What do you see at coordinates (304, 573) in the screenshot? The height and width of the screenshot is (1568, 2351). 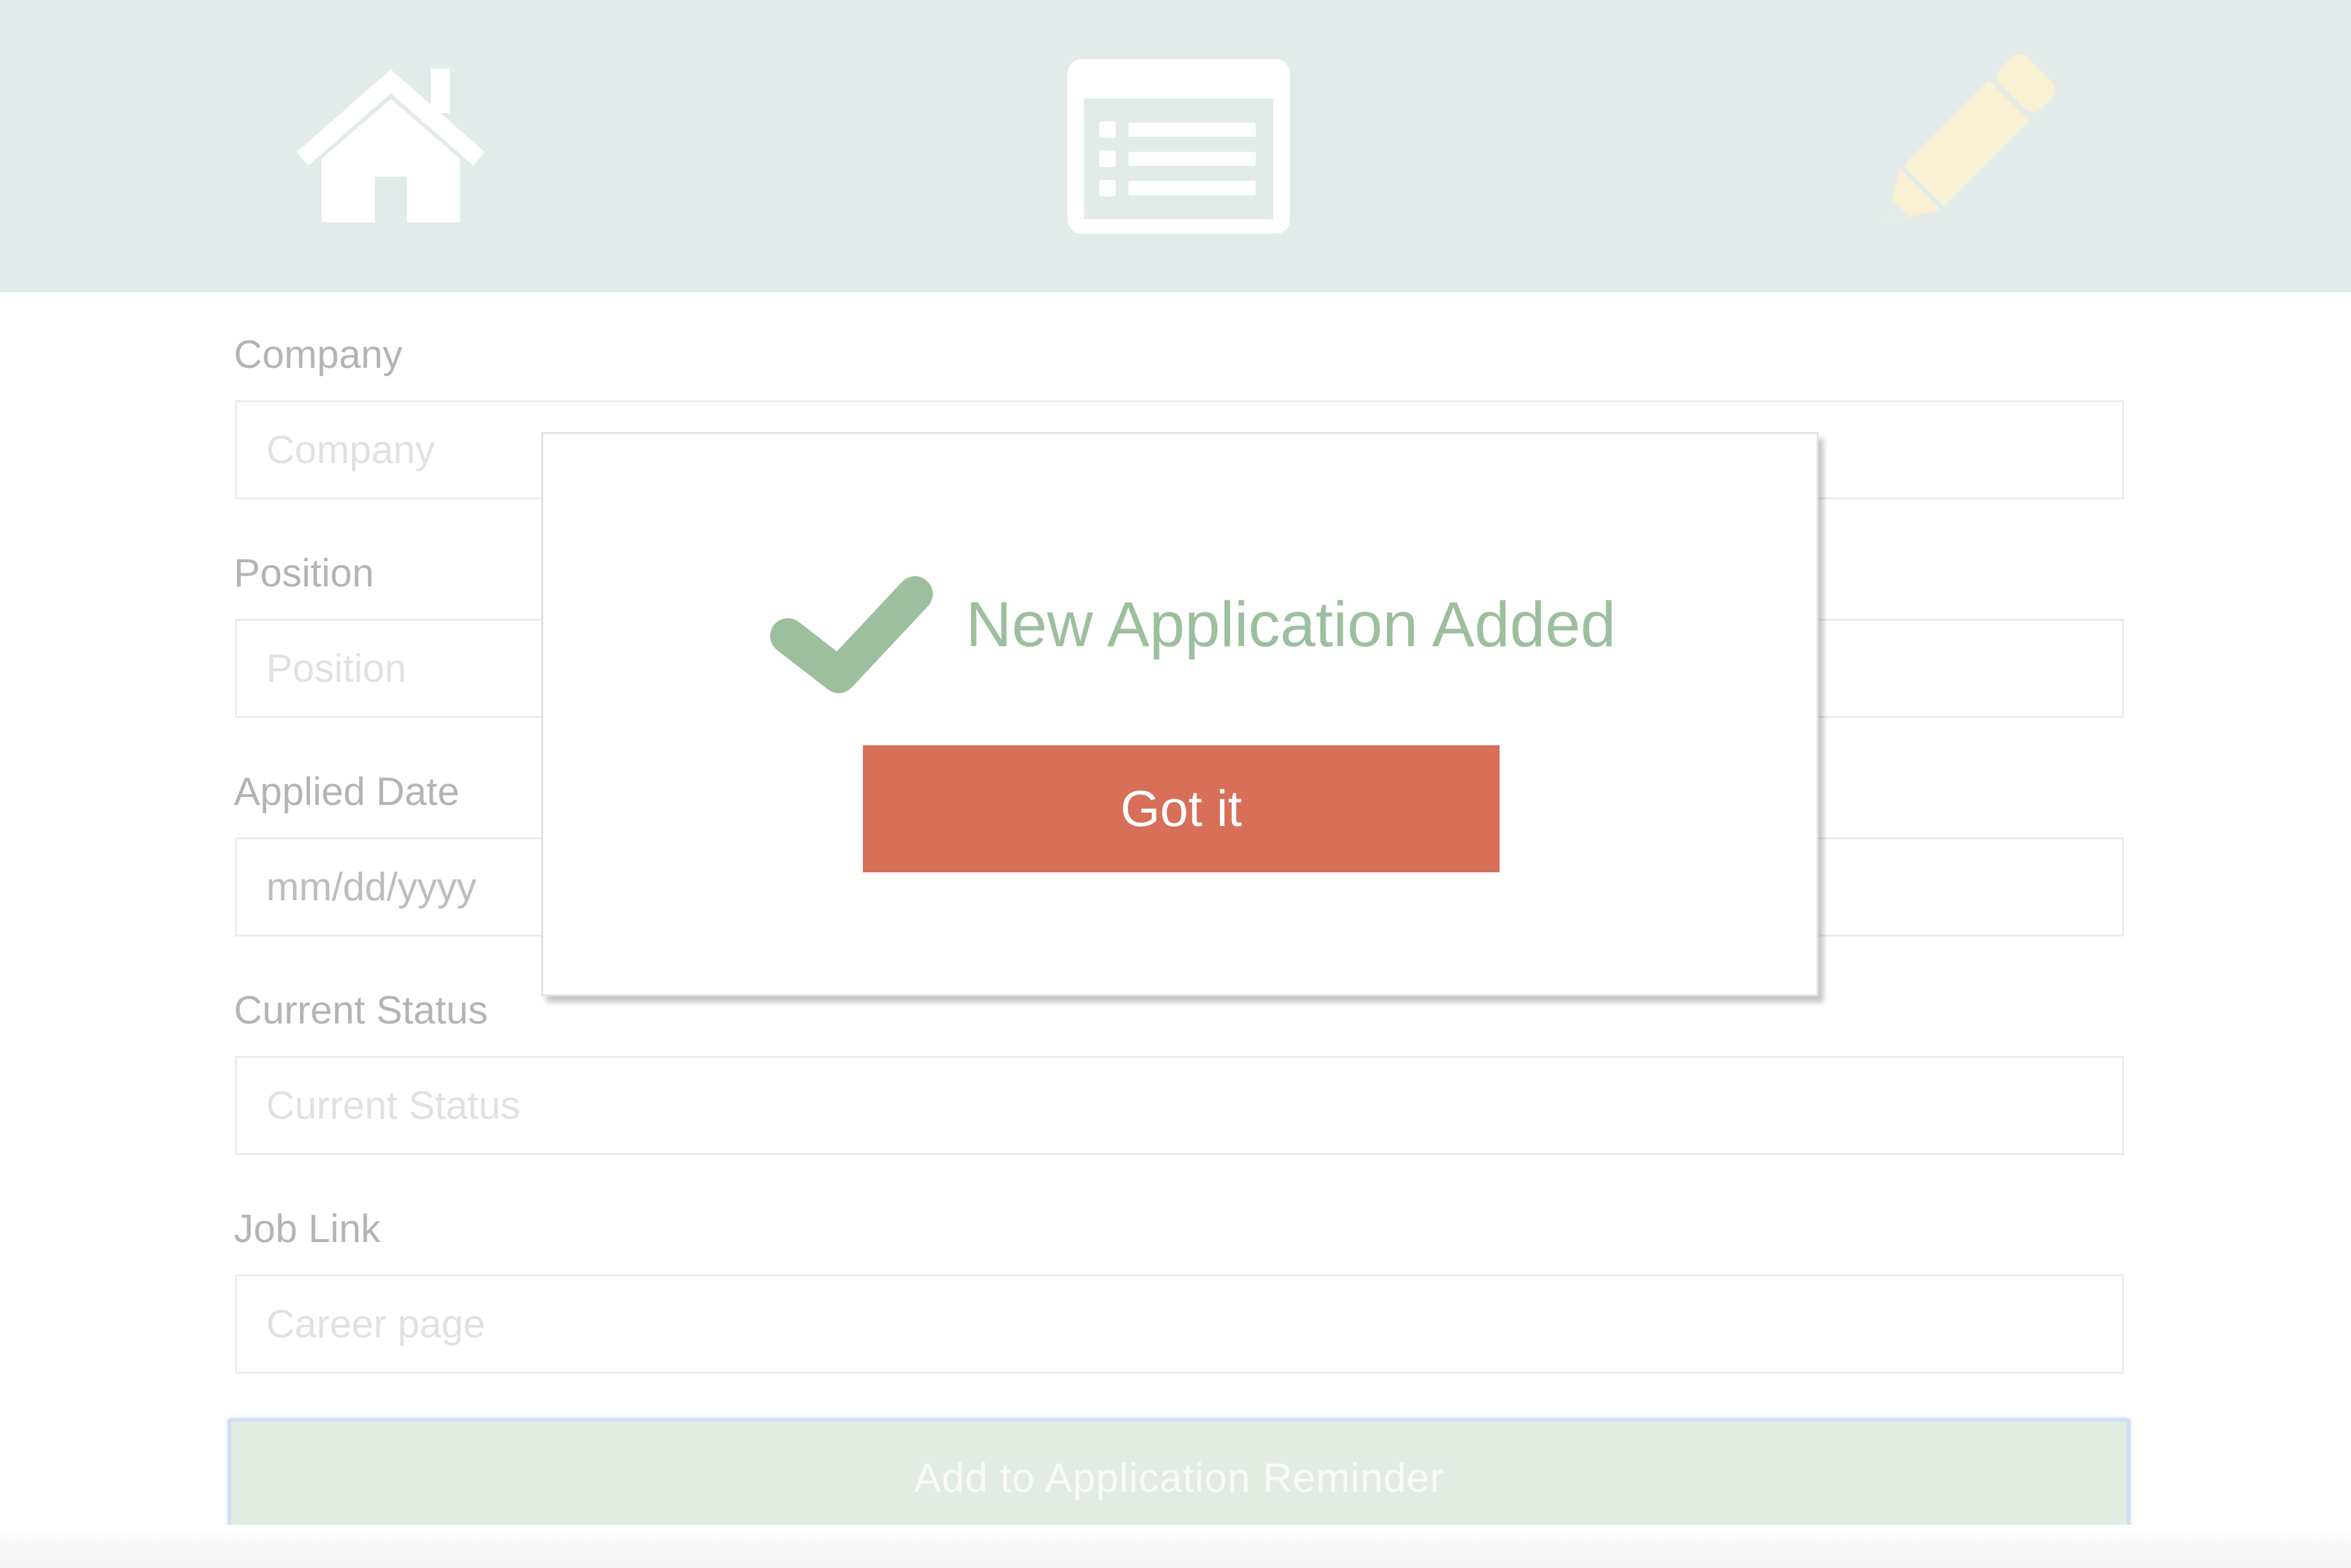 I see `position-label: Position` at bounding box center [304, 573].